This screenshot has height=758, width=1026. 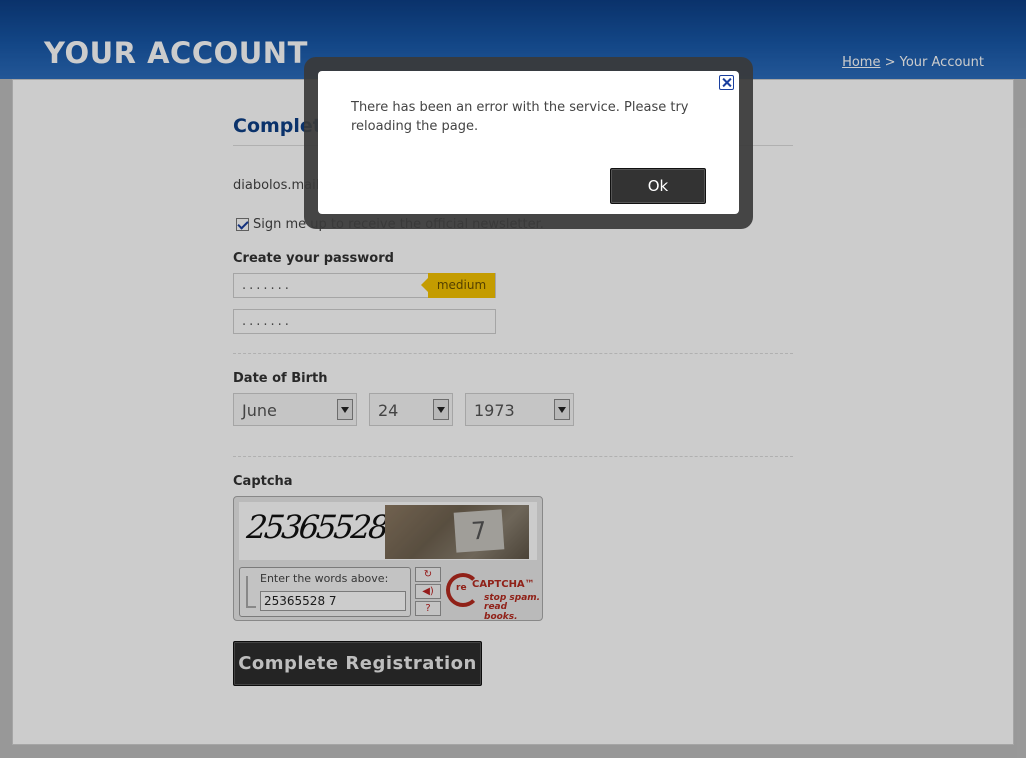 I want to click on ok-button: Ok, so click(x=658, y=186).